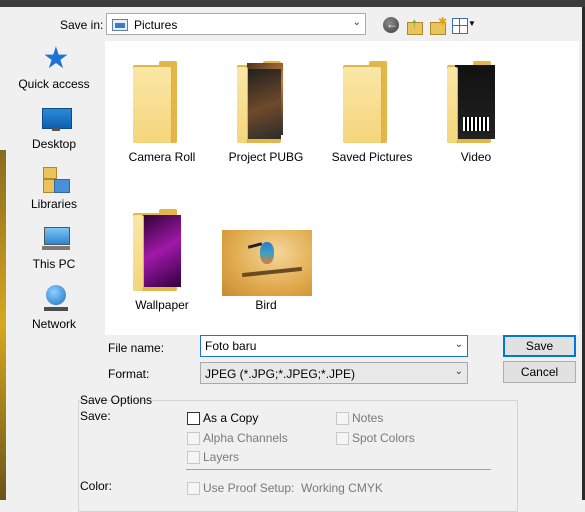 The image size is (585, 512). Describe the element at coordinates (54, 264) in the screenshot. I see `place-label: This PC` at that location.